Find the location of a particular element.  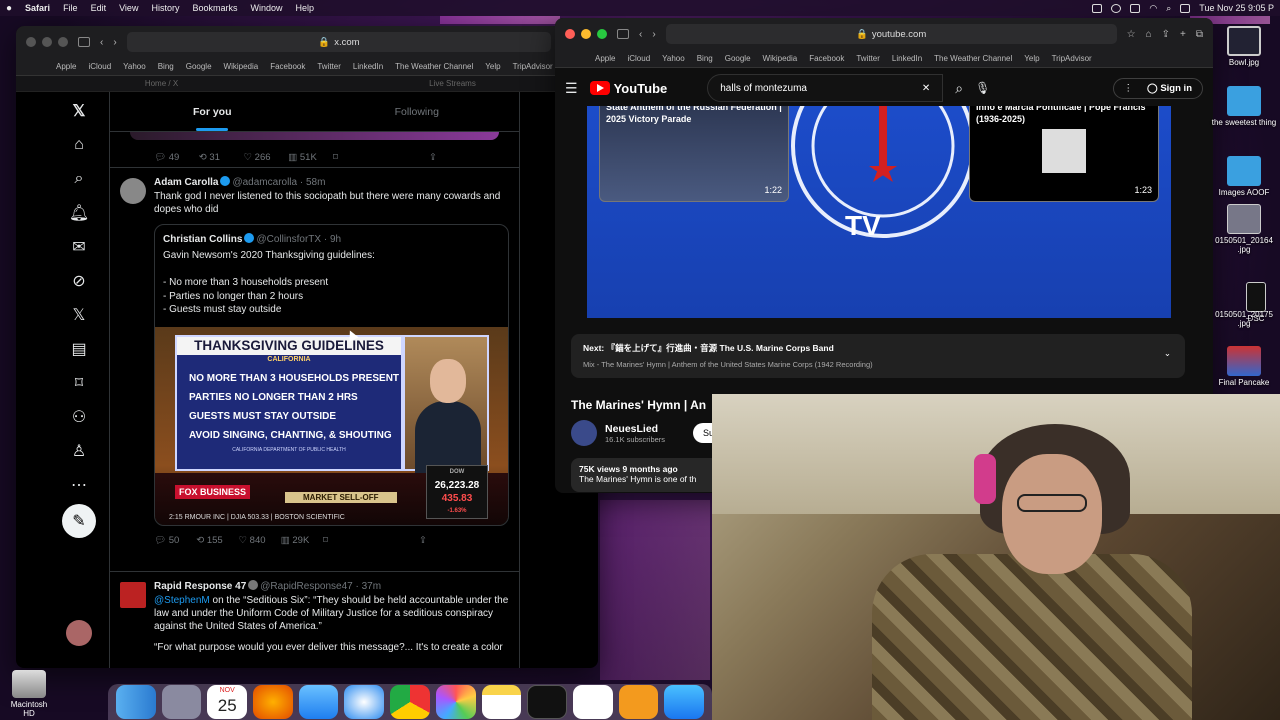

photos-icon is located at coordinates (455, 702).